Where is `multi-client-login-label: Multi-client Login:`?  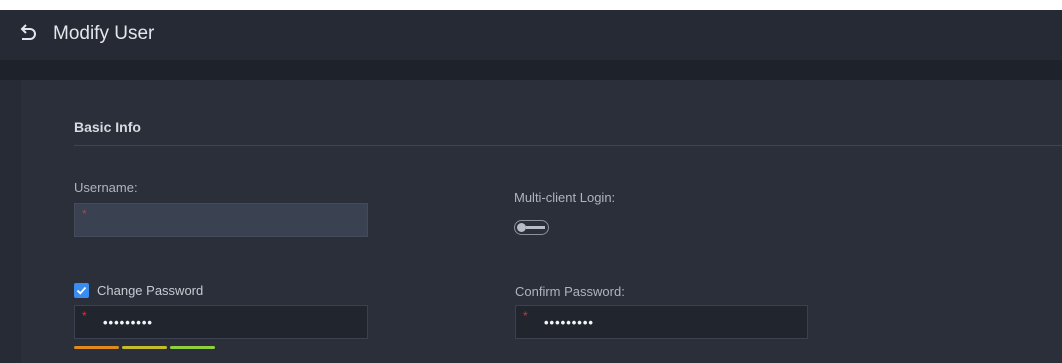 multi-client-login-label: Multi-client Login: is located at coordinates (565, 197).